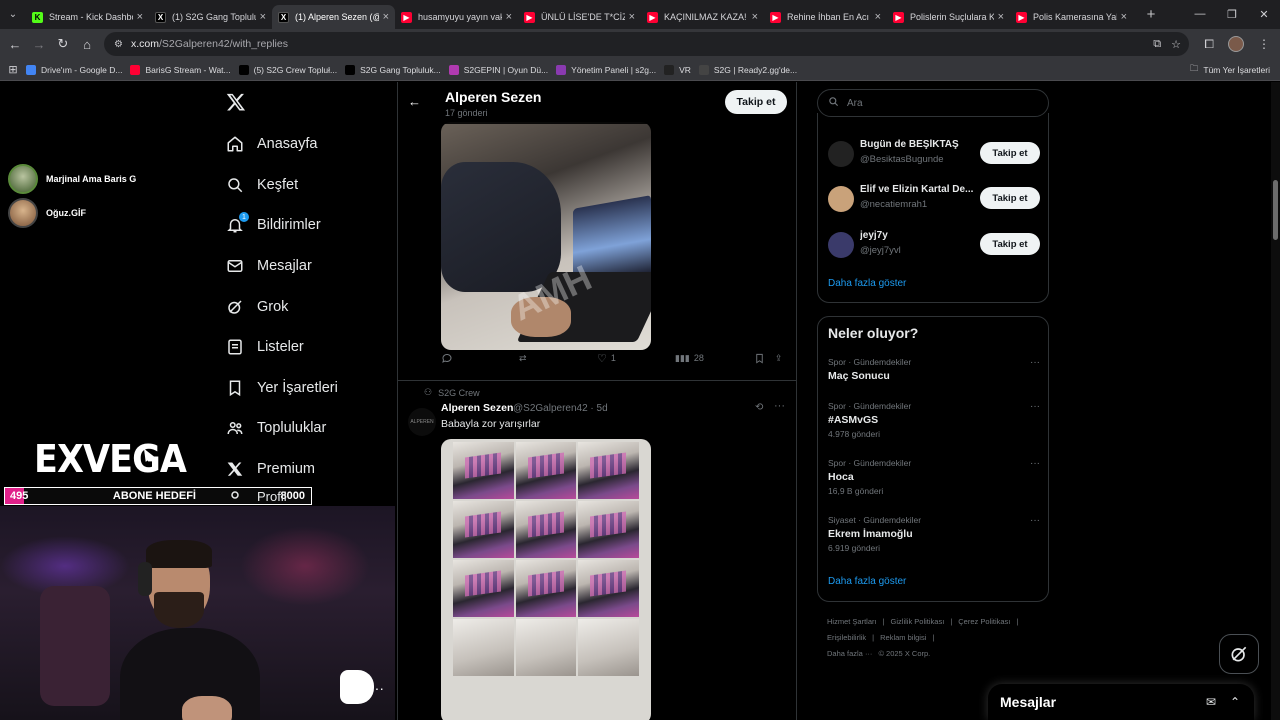 This screenshot has height=720, width=1280. Describe the element at coordinates (646, 44) in the screenshot. I see `url-input: ⚙ x.com/S2Galperen42/with_replies ⧉ ☆` at that location.